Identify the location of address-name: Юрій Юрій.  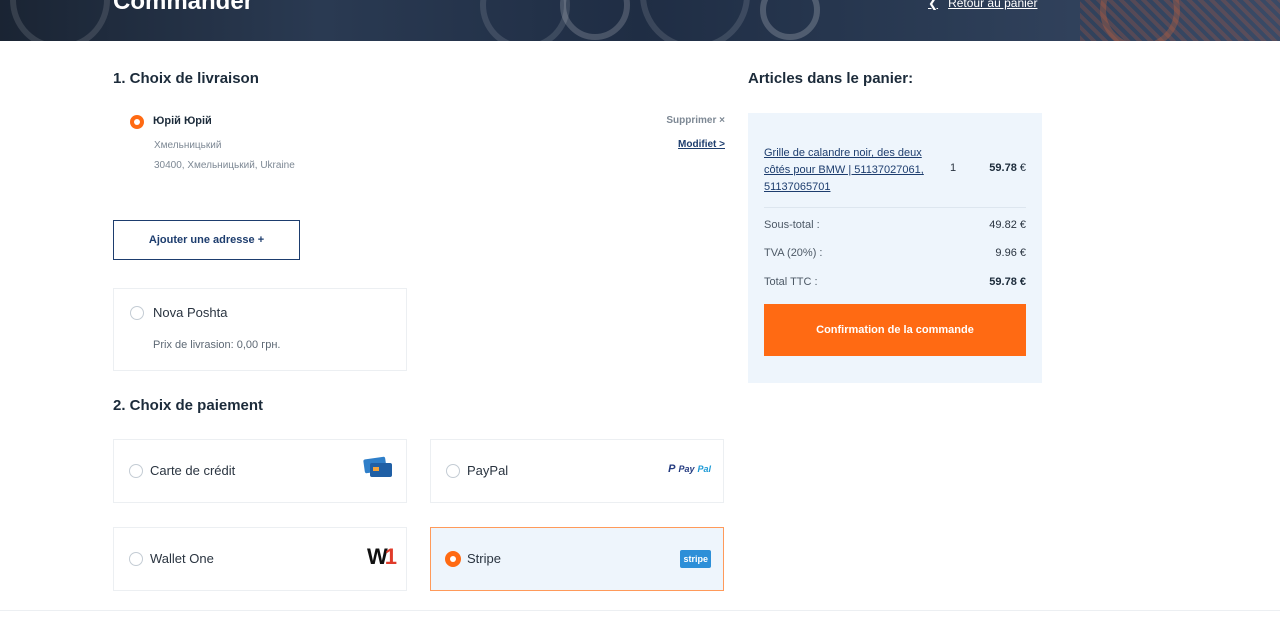
(182, 121).